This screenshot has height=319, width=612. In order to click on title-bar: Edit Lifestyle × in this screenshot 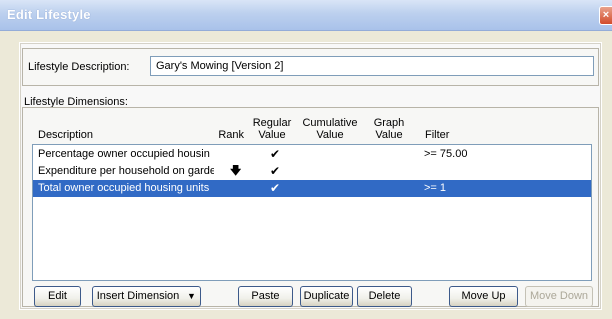, I will do `click(306, 15)`.